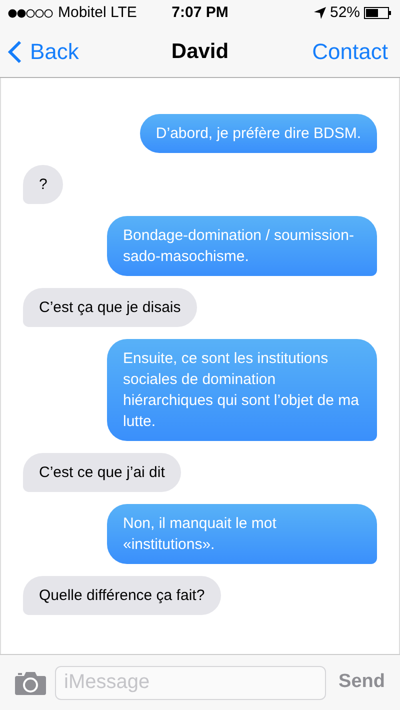  What do you see at coordinates (110, 307) in the screenshot?
I see `received-message-bubble: C’est ça que je disais` at bounding box center [110, 307].